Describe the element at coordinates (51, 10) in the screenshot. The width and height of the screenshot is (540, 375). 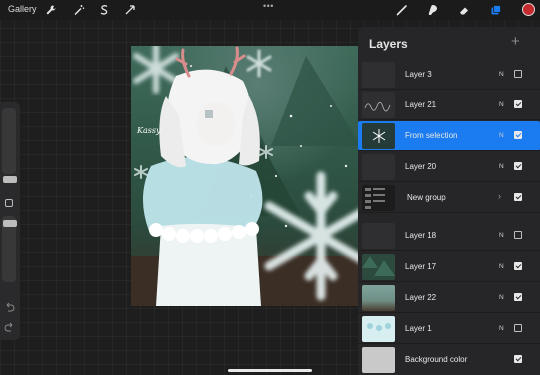
I see `wrench-icon` at that location.